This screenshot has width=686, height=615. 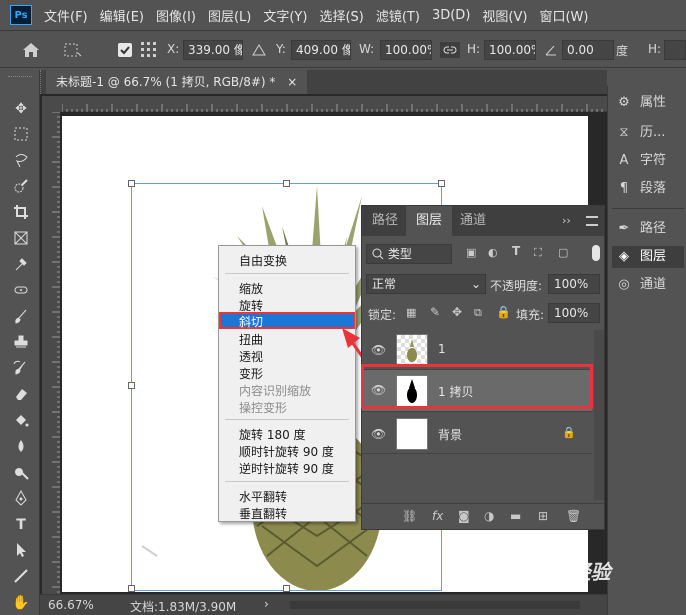 I want to click on menu-item-flip-horizontal: 水平翻转, so click(x=263, y=496).